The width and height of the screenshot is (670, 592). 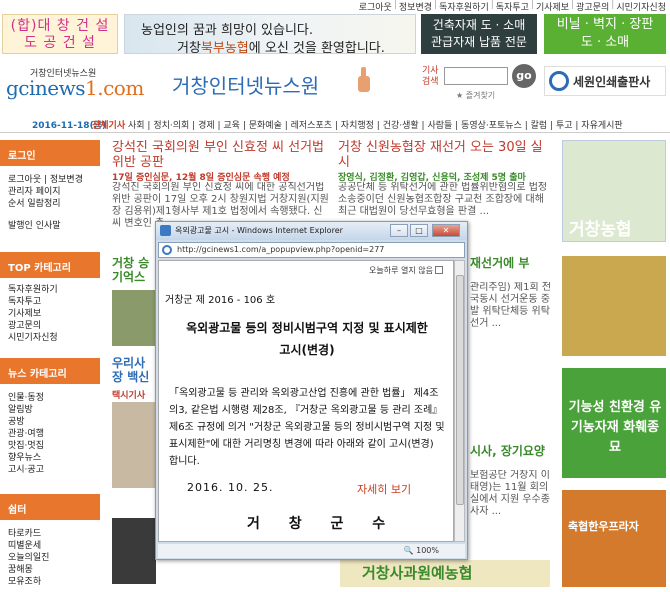 I want to click on nav-item: 투고, so click(x=564, y=126).